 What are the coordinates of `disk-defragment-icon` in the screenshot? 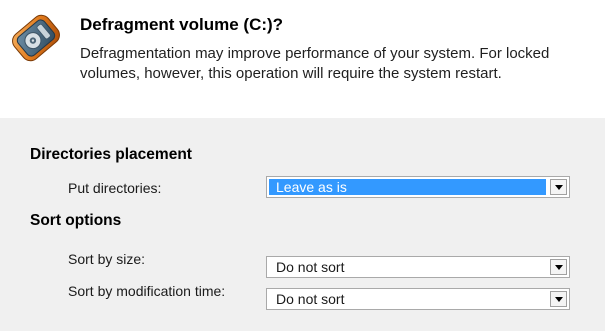 It's located at (36, 38).